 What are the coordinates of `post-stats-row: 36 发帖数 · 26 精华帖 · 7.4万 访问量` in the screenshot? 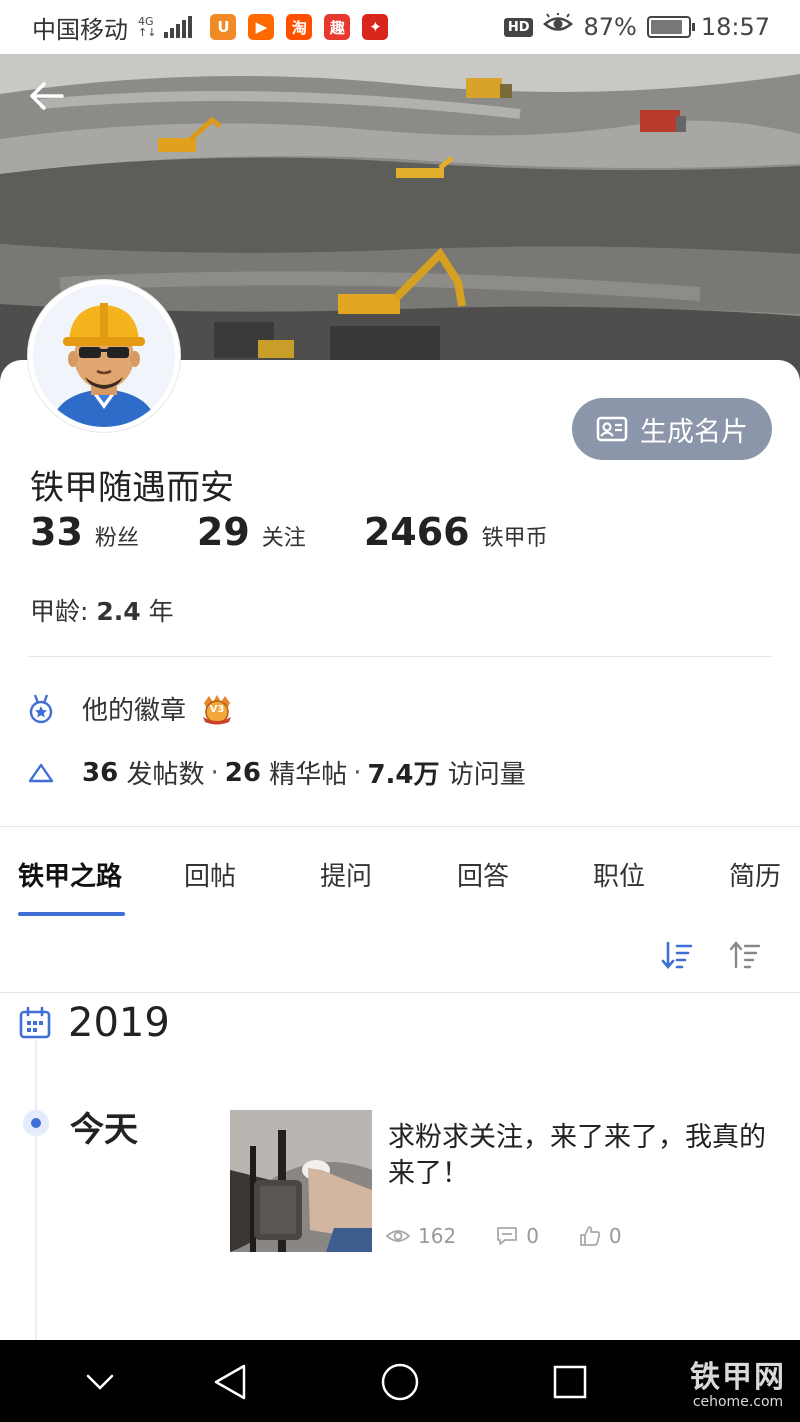 It's located at (276, 772).